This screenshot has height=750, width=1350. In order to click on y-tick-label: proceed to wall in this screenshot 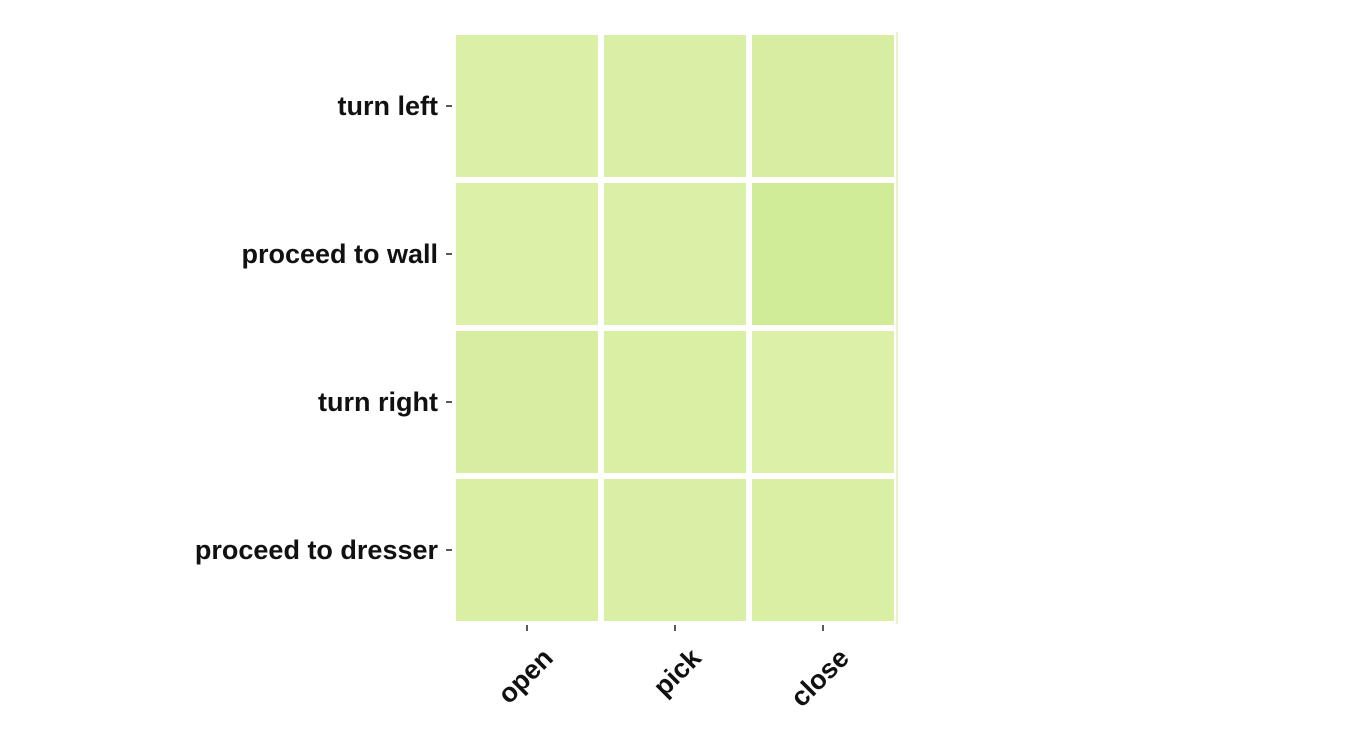, I will do `click(339, 254)`.